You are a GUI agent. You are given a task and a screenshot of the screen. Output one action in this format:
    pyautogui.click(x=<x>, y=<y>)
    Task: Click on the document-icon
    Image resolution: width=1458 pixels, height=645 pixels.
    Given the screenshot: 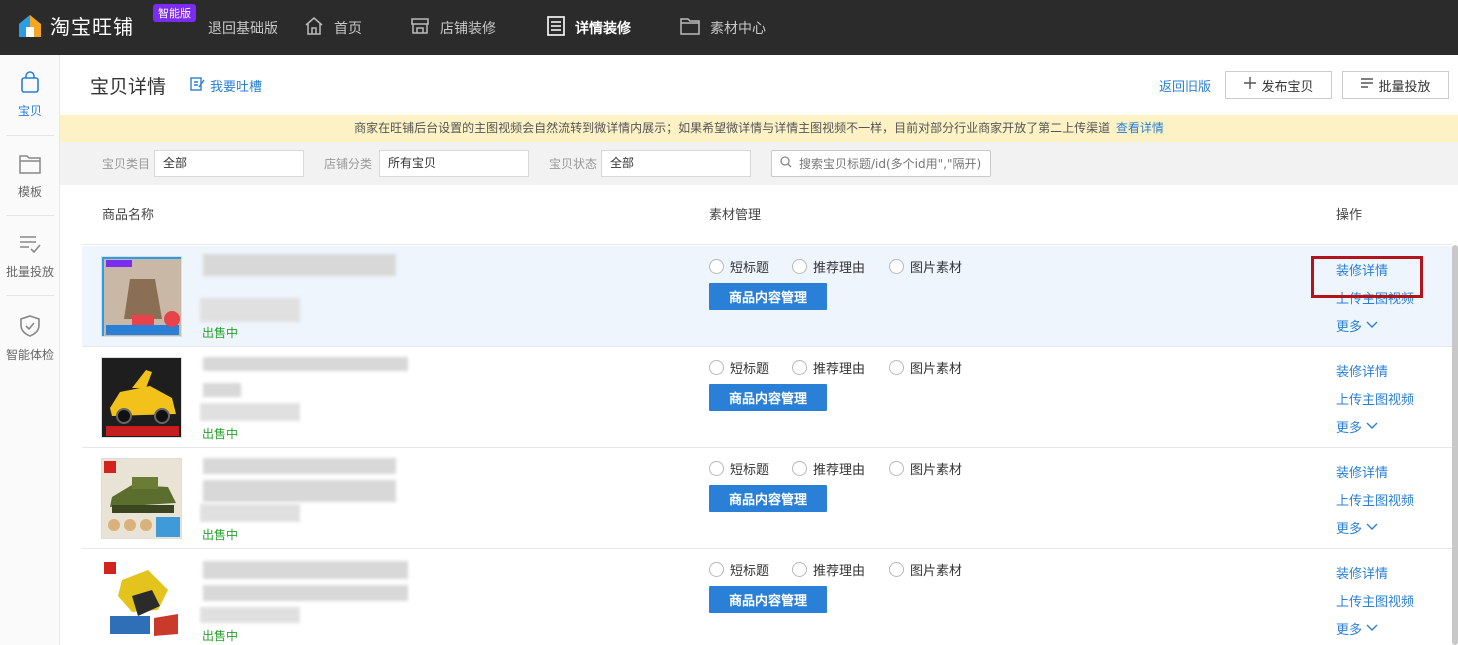 What is the action you would take?
    pyautogui.click(x=561, y=27)
    